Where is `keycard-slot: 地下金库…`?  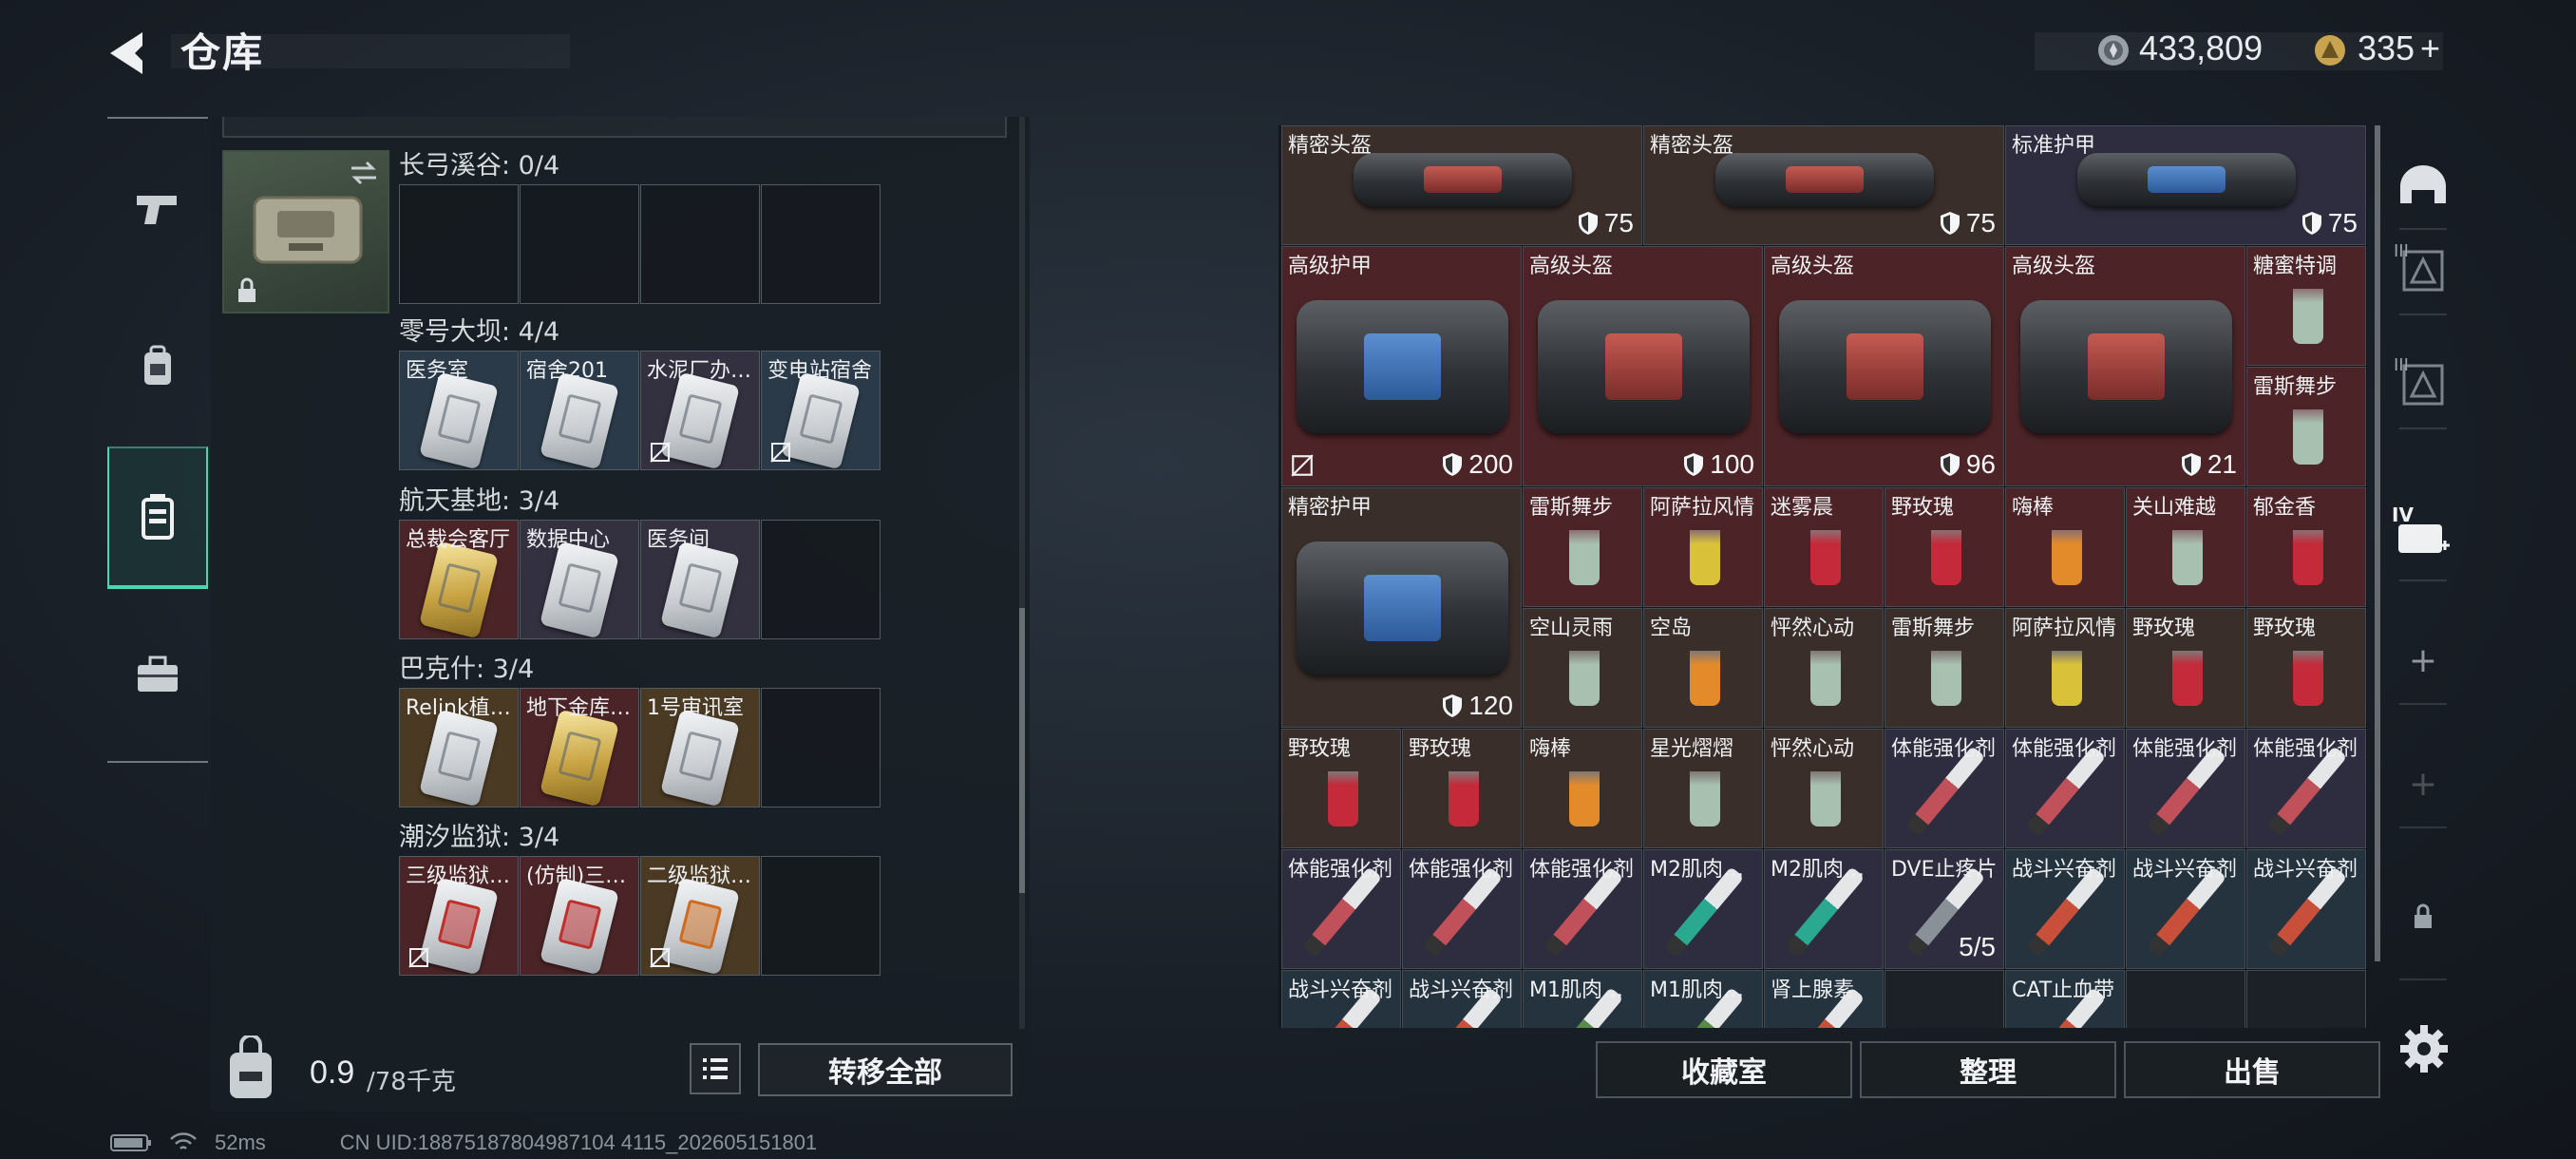 keycard-slot: 地下金库… is located at coordinates (579, 748).